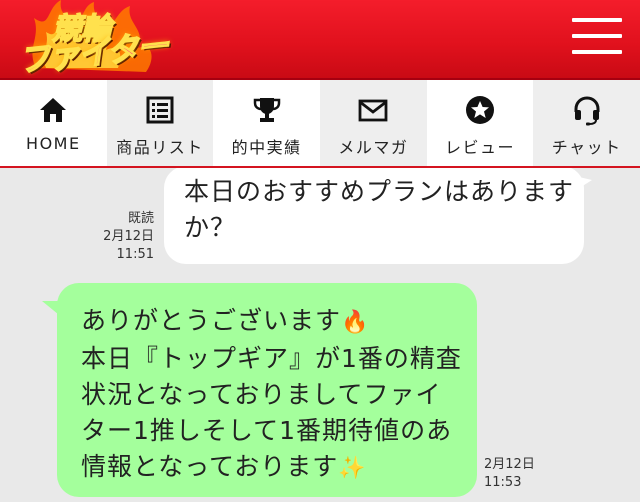 The width and height of the screenshot is (640, 502). I want to click on message-line: 情報となっております, so click(210, 466).